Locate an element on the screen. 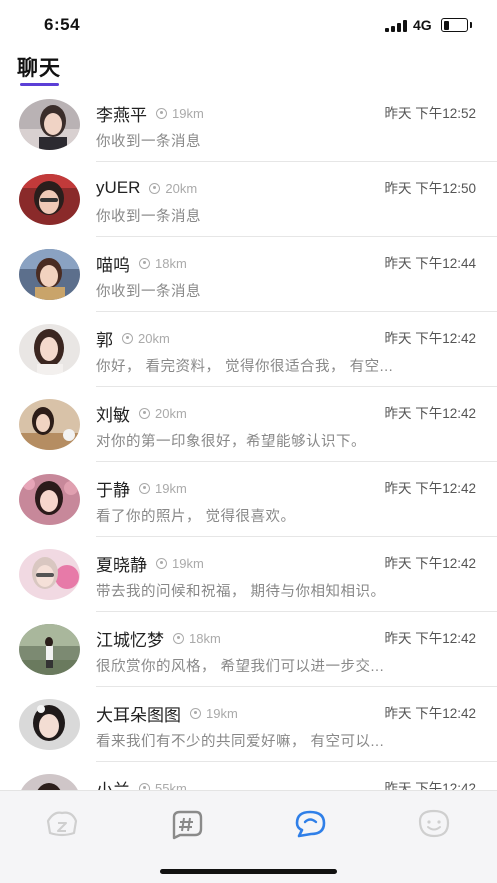 This screenshot has width=497, height=883. chat-name: 江城忆梦 is located at coordinates (130, 640).